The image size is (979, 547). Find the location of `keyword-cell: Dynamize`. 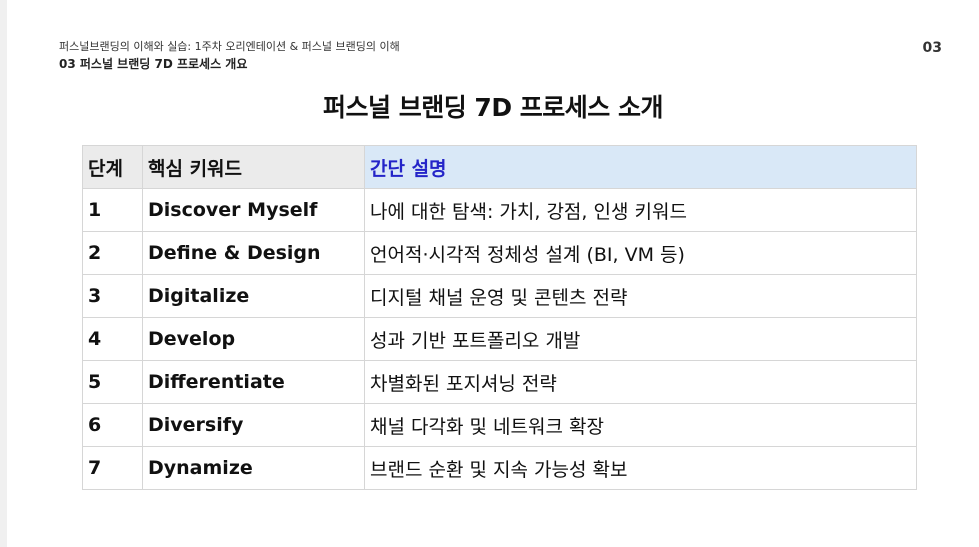

keyword-cell: Dynamize is located at coordinates (253, 468).